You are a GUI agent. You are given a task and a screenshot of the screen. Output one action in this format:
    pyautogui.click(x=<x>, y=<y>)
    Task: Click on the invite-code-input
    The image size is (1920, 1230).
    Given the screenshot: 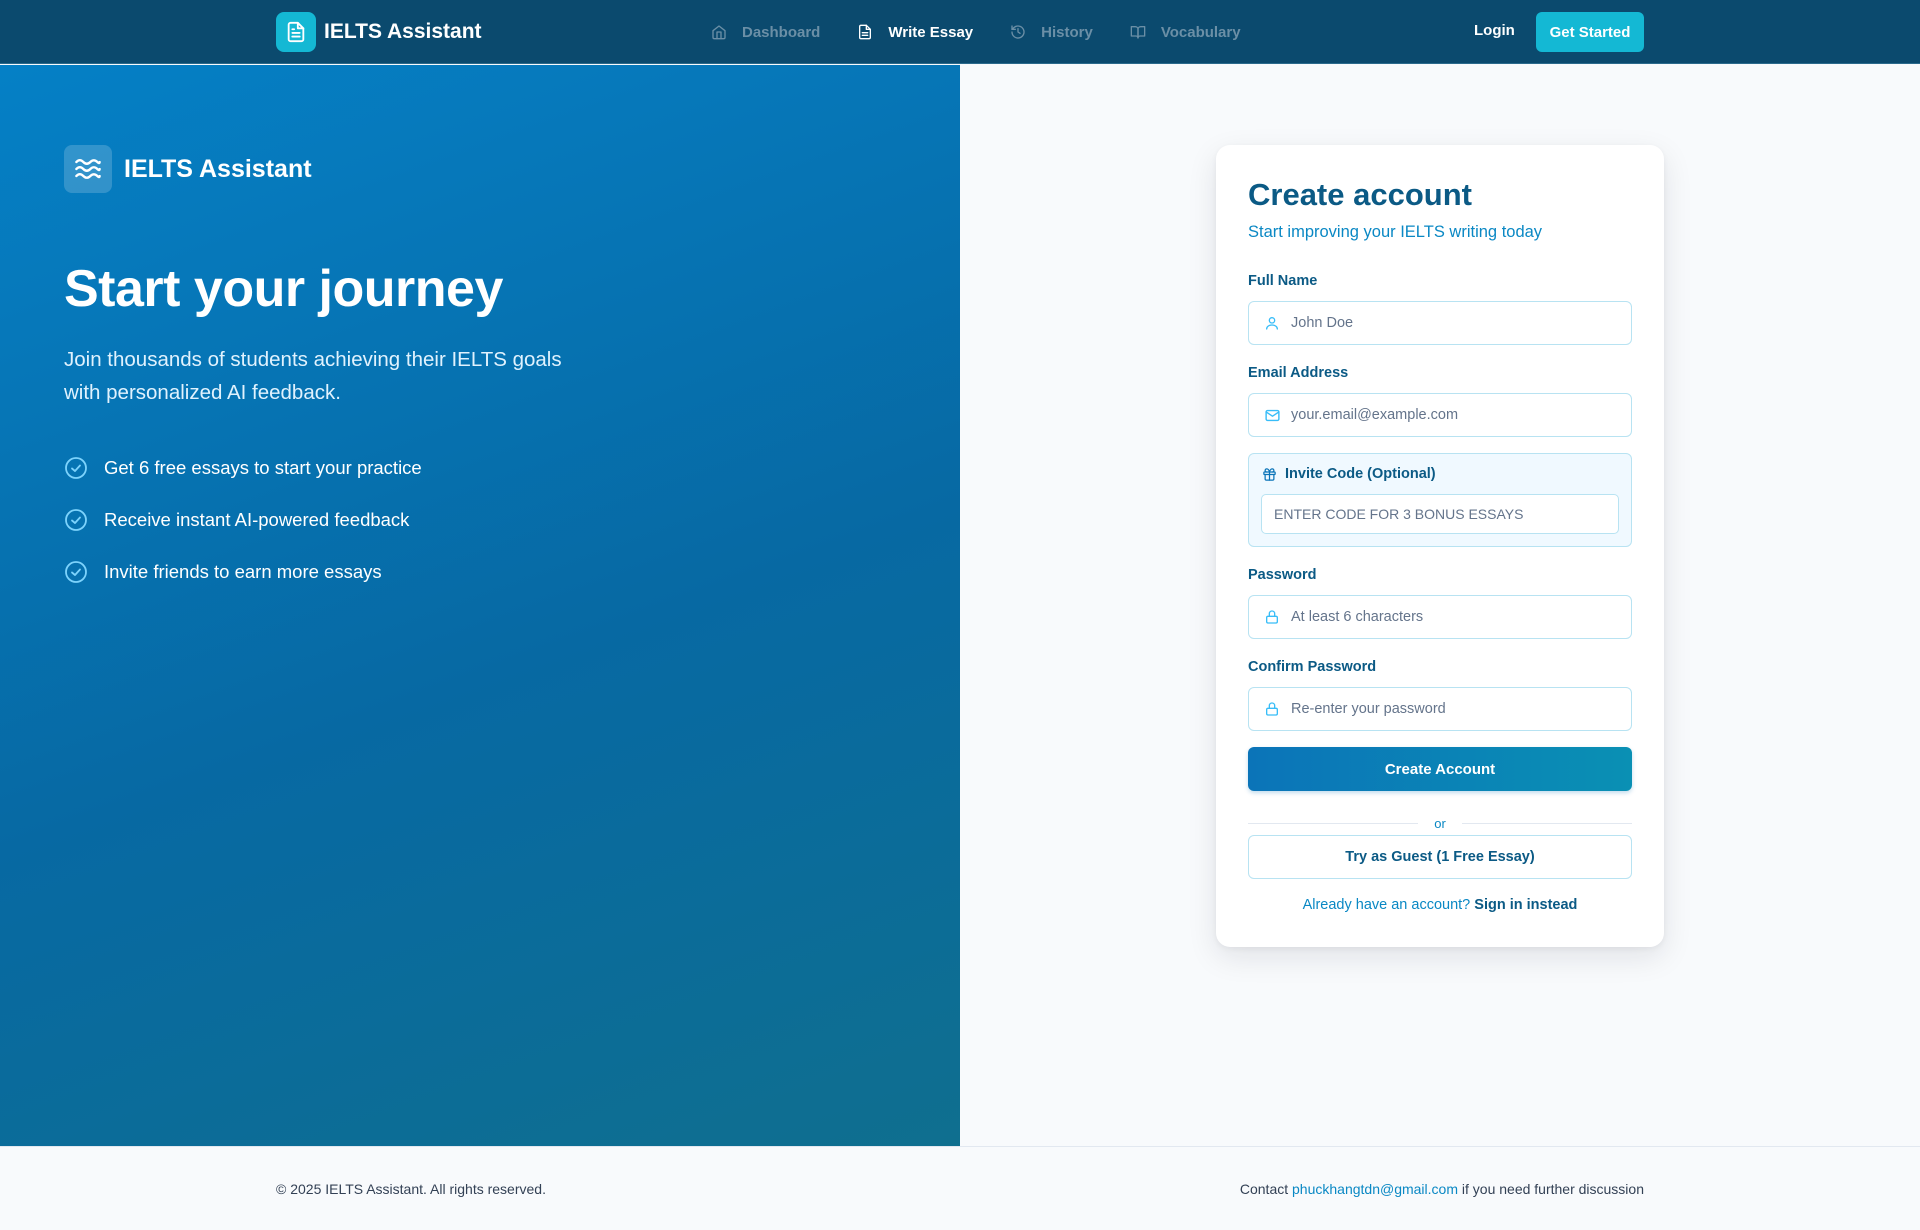 What is the action you would take?
    pyautogui.click(x=1439, y=514)
    